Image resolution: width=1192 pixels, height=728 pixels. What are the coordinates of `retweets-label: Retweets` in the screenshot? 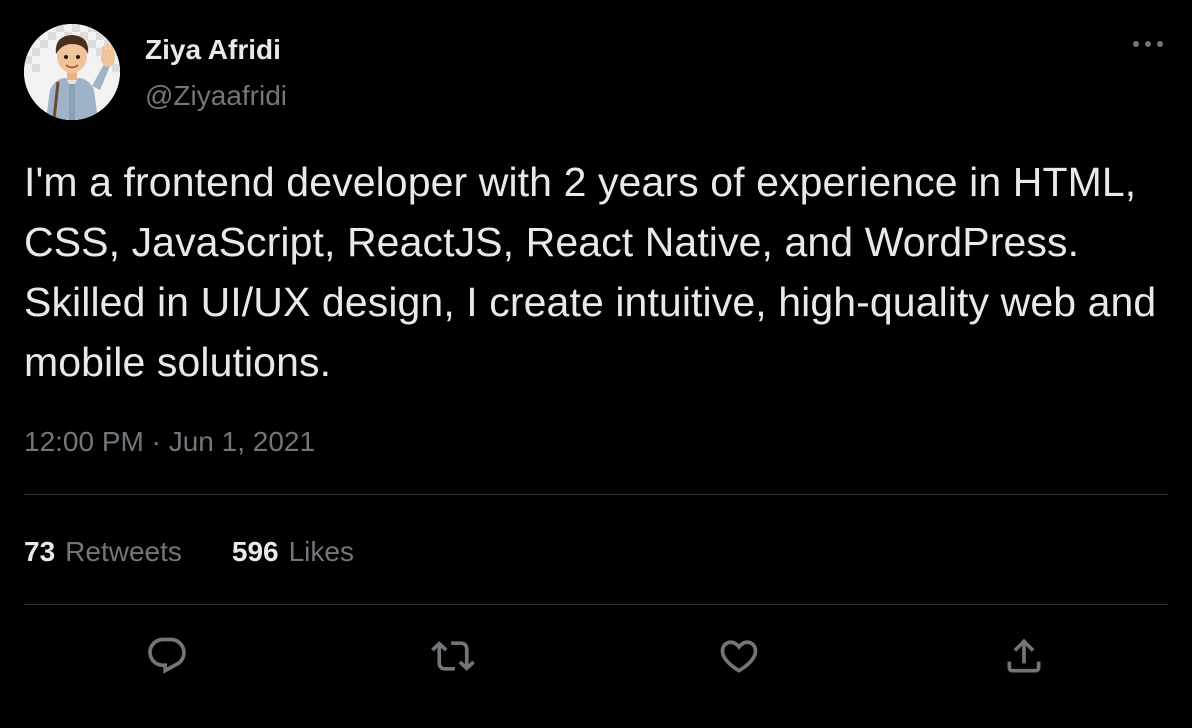 It's located at (123, 551).